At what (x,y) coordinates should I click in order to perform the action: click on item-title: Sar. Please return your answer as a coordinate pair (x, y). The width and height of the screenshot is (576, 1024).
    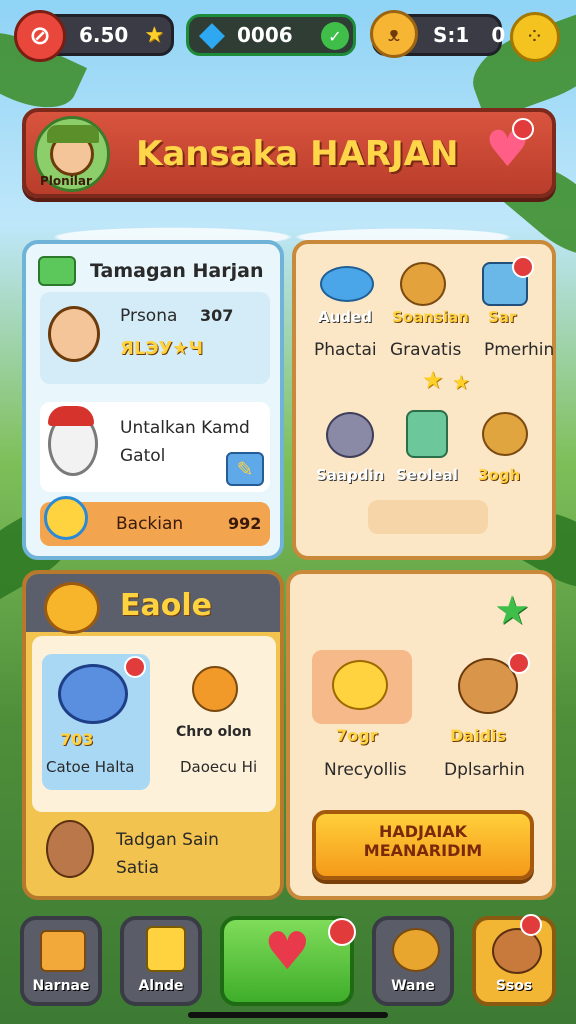
    Looking at the image, I should click on (502, 317).